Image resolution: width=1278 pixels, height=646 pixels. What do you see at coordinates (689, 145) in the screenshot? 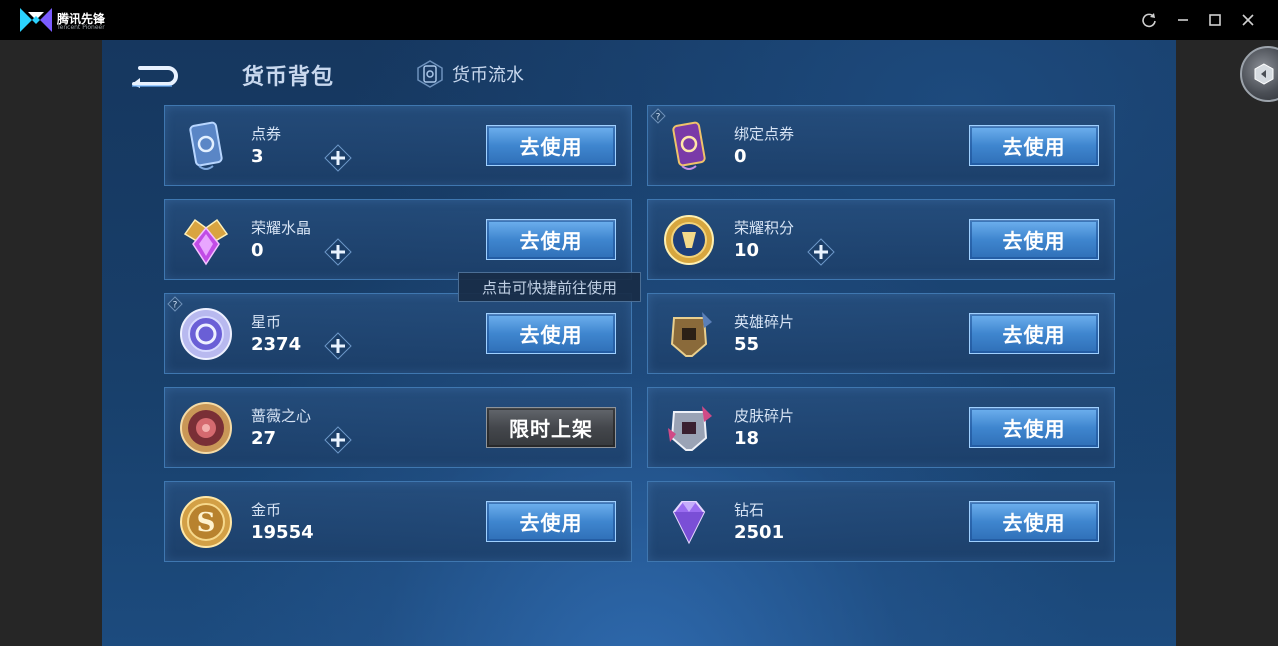
I see `bound-coupon-card-icon` at bounding box center [689, 145].